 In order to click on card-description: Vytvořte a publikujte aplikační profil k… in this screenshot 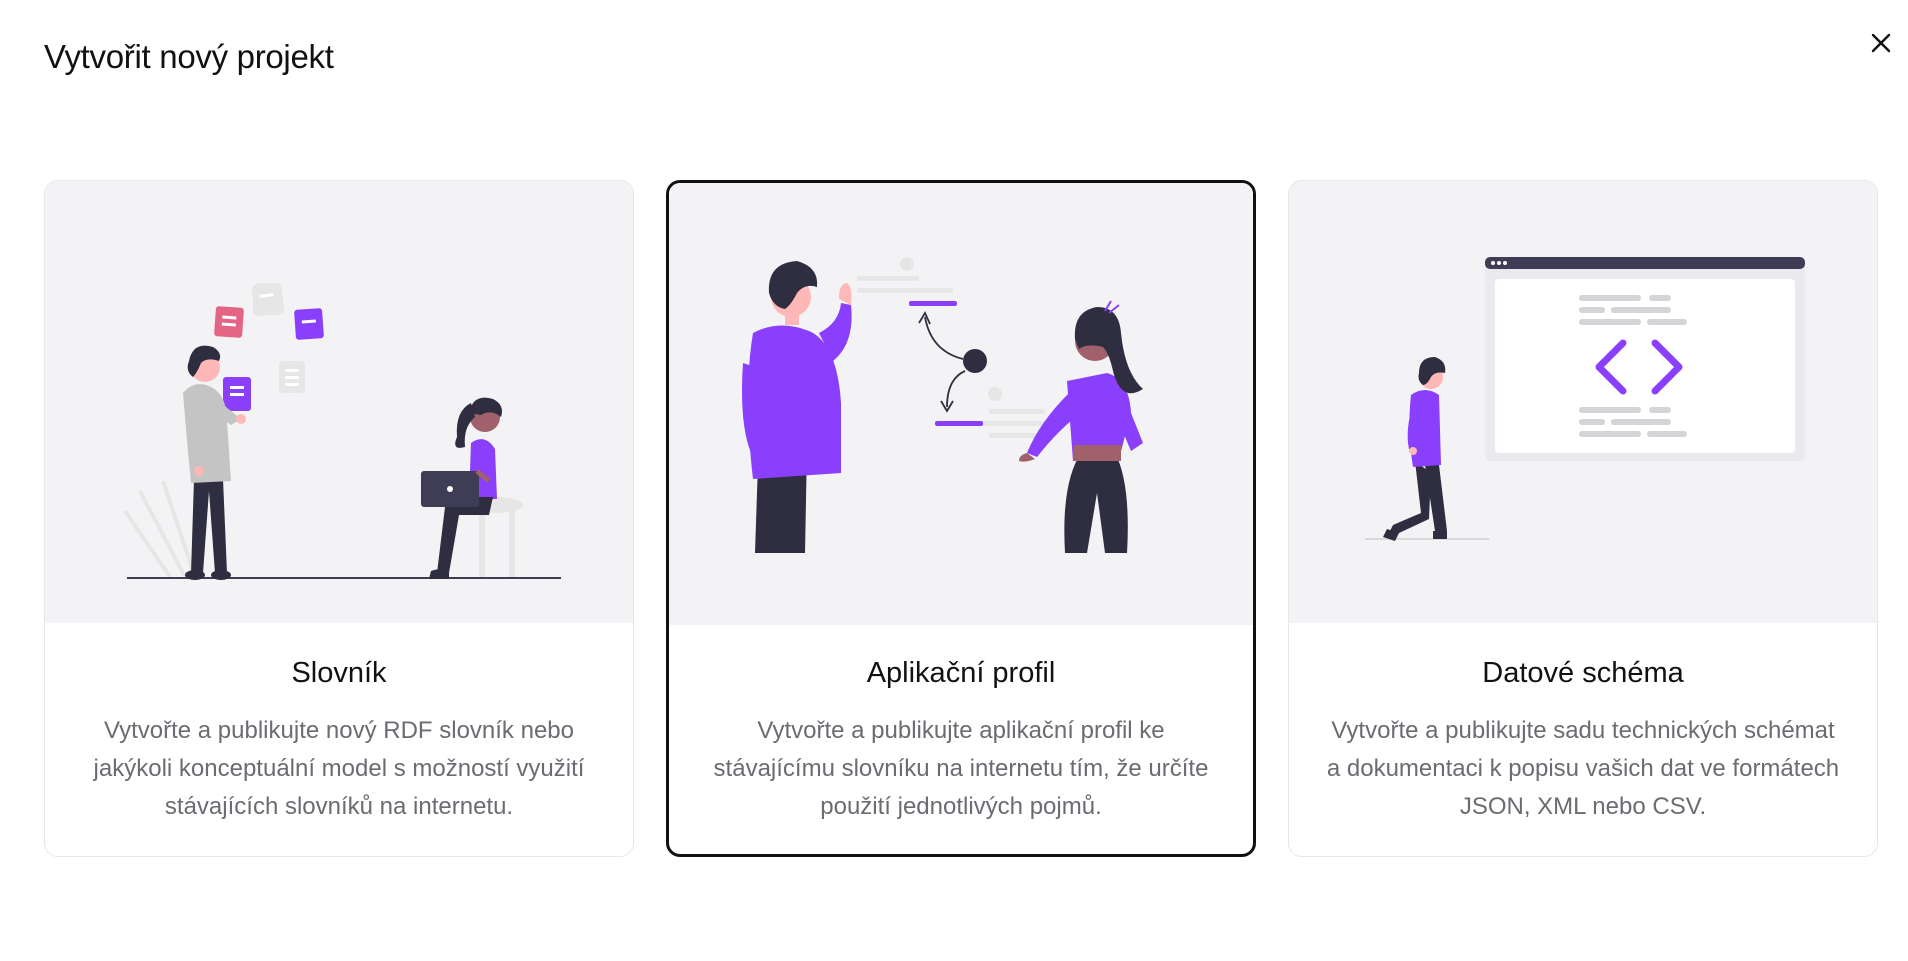, I will do `click(961, 768)`.